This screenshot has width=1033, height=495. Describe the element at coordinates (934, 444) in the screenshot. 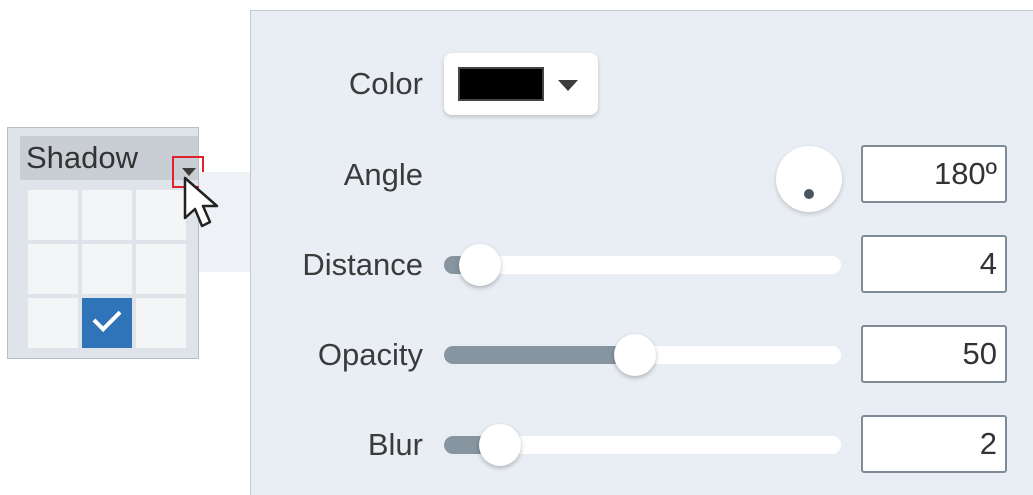

I see `blur-input: 2` at that location.